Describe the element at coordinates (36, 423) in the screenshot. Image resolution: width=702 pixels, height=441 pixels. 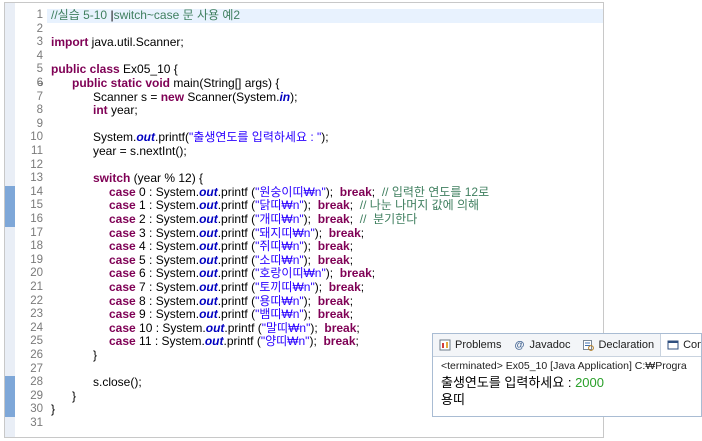
I see `line-number: 31` at that location.